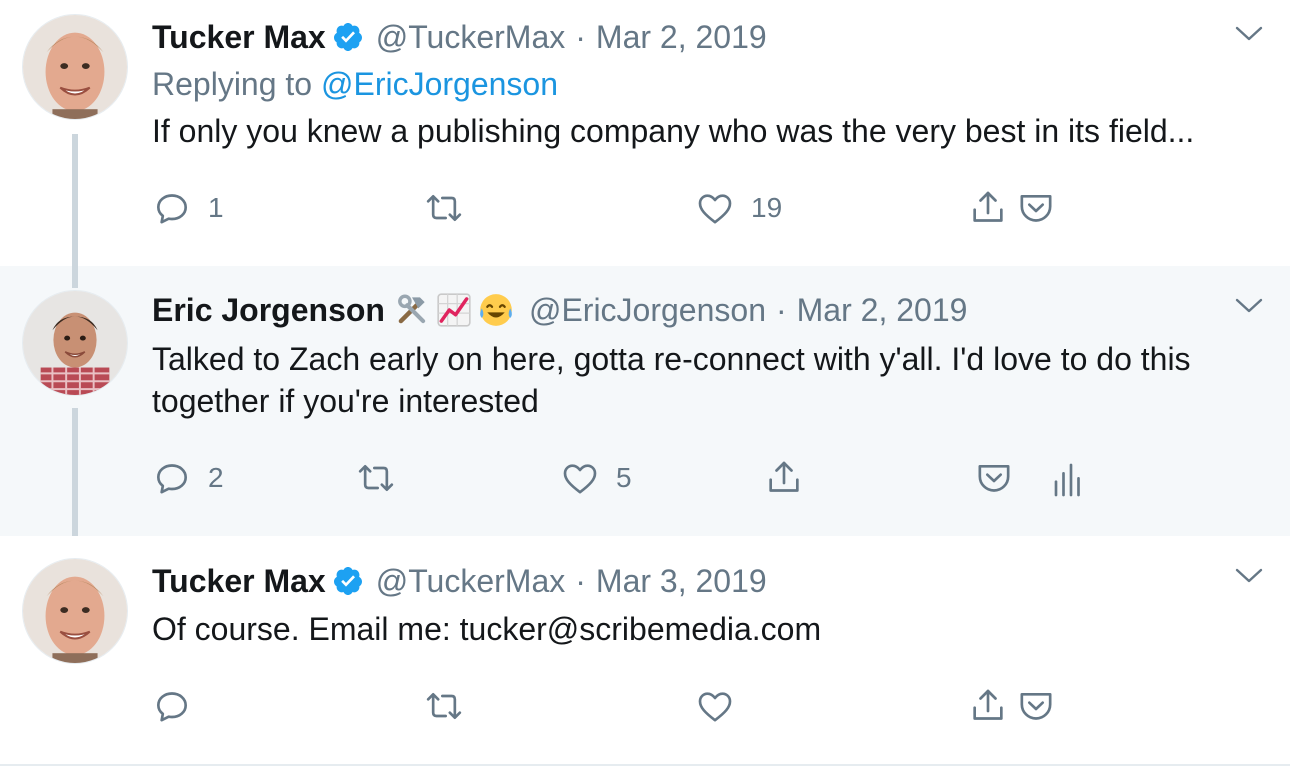  I want to click on user-handle: @EricJorgenson, so click(647, 310).